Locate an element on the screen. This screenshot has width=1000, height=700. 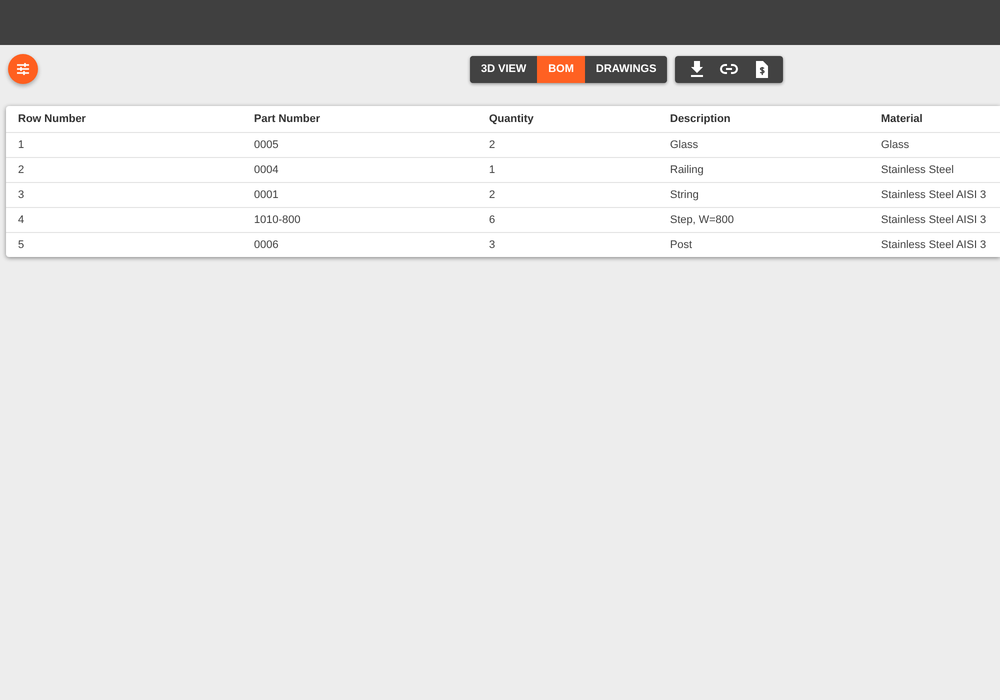
view-tab: 3D VIEW is located at coordinates (504, 69).